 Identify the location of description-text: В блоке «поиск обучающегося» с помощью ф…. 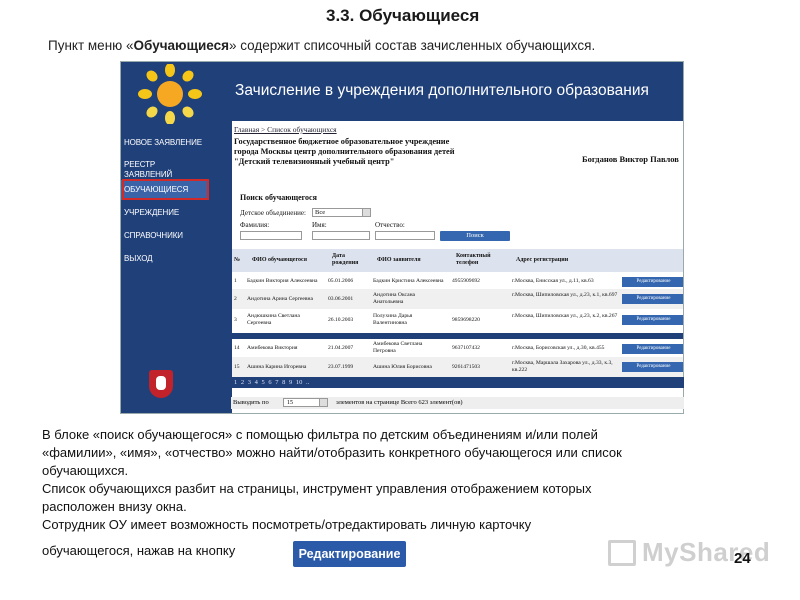
(332, 479).